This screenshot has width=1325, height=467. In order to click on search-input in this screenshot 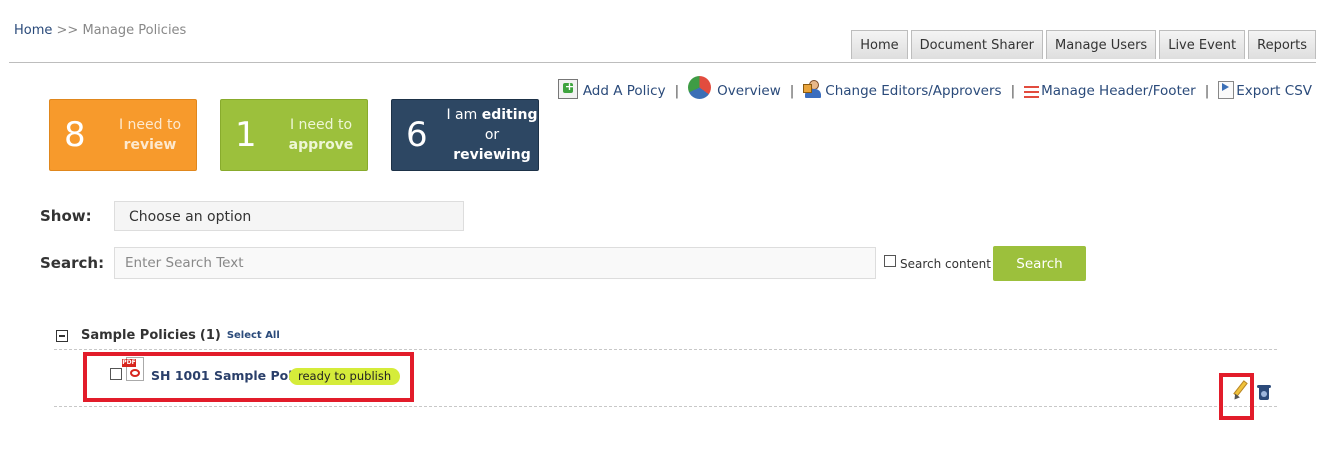, I will do `click(495, 263)`.